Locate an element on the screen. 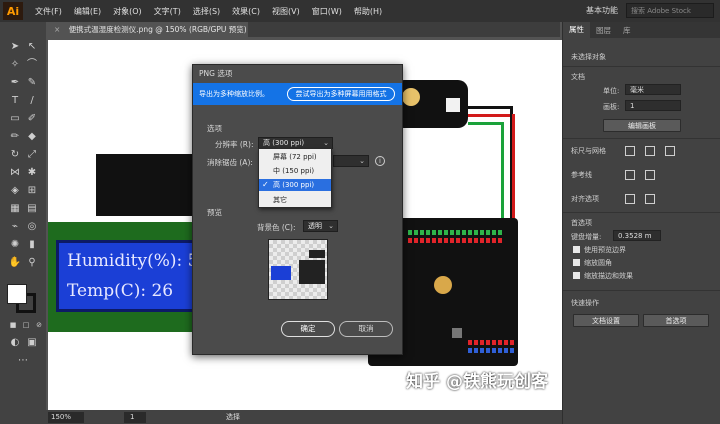 The width and height of the screenshot is (720, 424). align-to-artboard-icon is located at coordinates (650, 199).